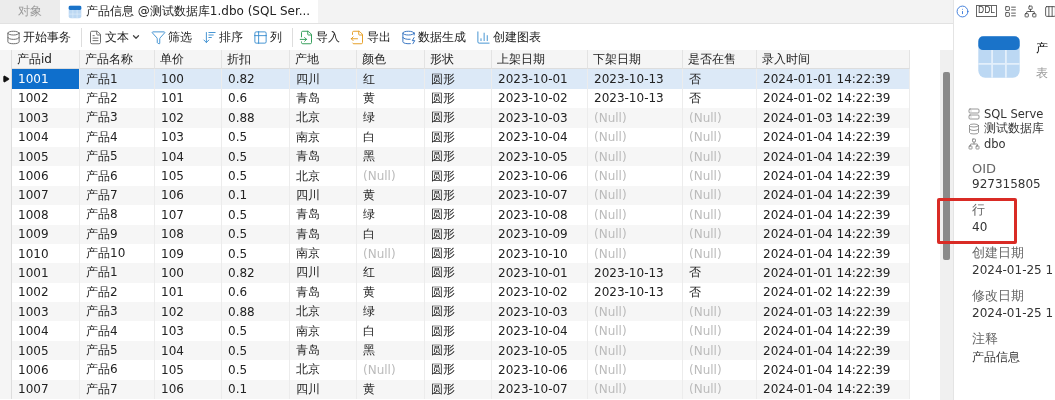  What do you see at coordinates (1030, 11) in the screenshot?
I see `network-icon` at bounding box center [1030, 11].